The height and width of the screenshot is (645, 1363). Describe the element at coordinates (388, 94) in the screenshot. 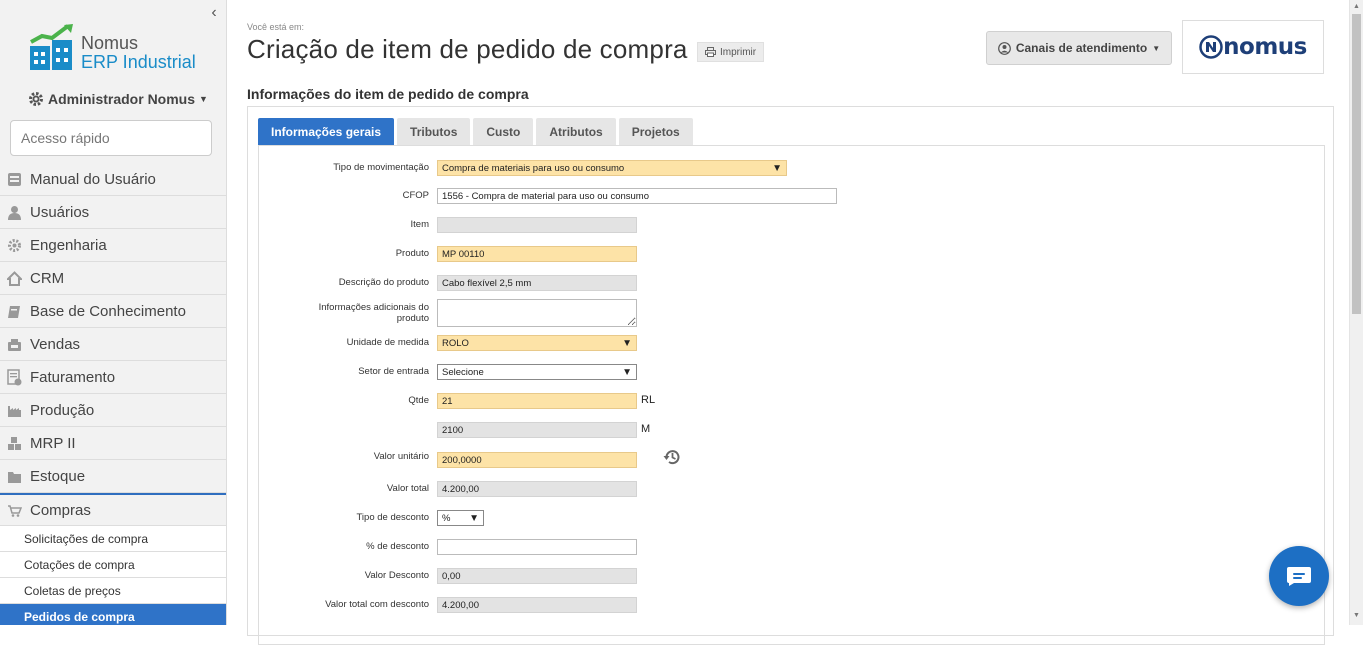

I see `section-title: Informações do item de pedido de compra` at that location.